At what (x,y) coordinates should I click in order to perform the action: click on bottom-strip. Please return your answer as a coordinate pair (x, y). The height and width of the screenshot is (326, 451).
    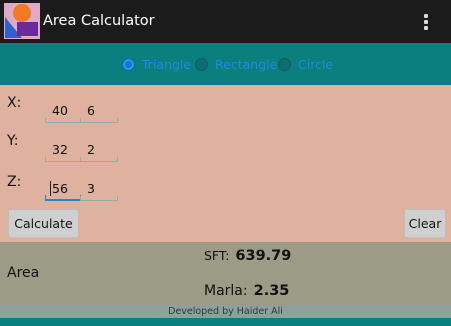
    Looking at the image, I should click on (225, 322).